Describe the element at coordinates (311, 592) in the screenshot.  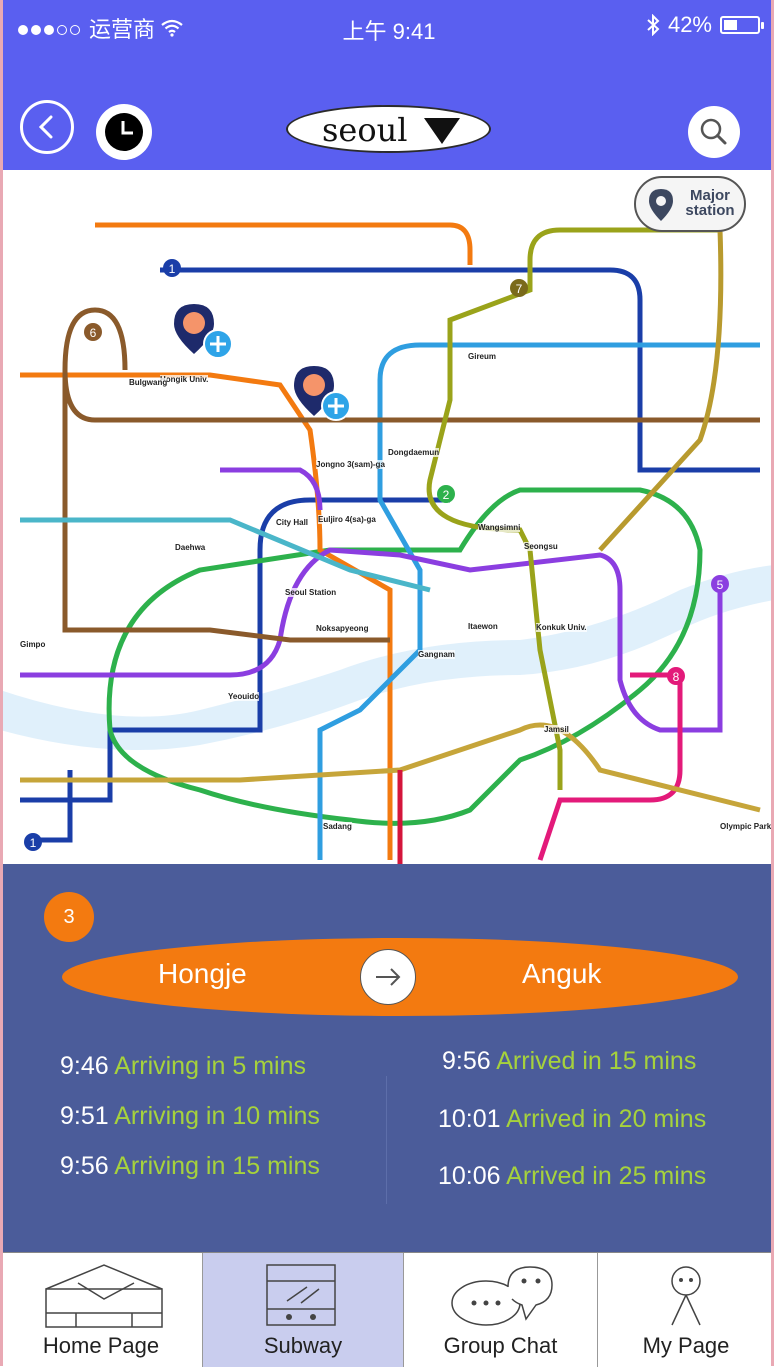
I see `station-label: Seoul Station` at that location.